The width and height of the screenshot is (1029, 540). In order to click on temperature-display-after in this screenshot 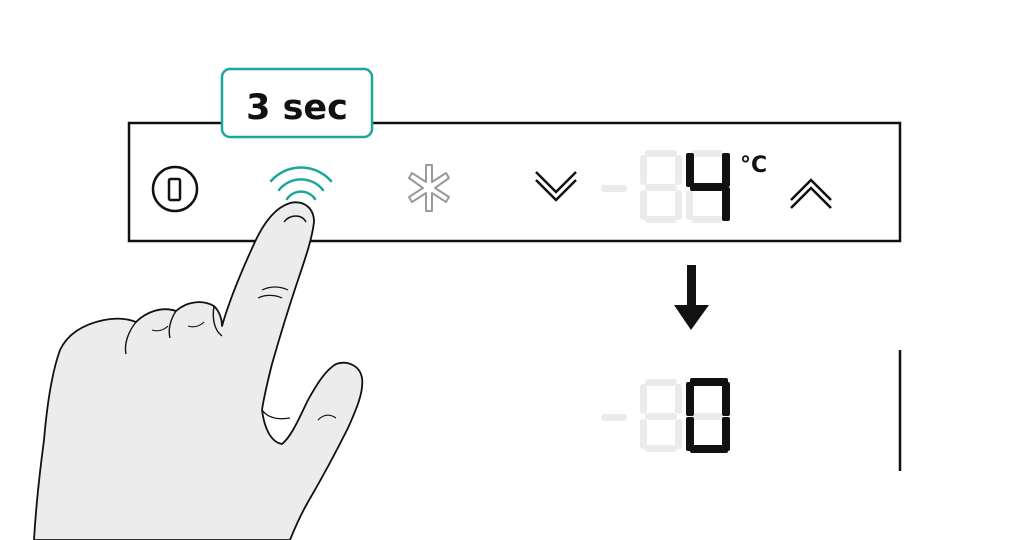, I will do `click(665, 415)`.